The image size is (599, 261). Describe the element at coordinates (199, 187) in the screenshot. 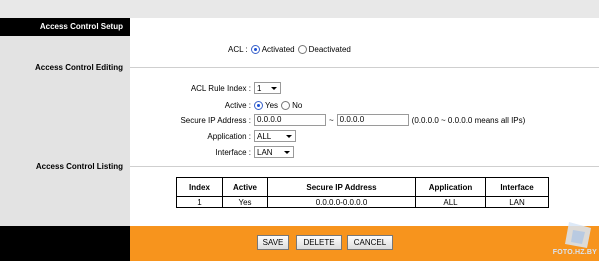

I see `header-index: Index` at that location.